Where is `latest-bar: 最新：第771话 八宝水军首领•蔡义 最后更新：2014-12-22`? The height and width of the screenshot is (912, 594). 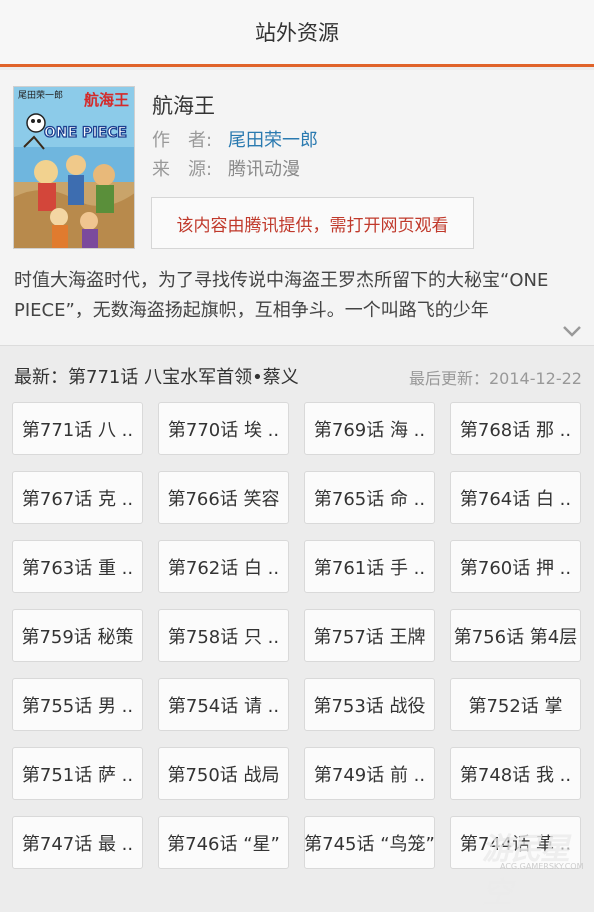
latest-bar: 最新：第771话 八宝水军首领•蔡义 最后更新：2014-12-22 is located at coordinates (297, 375).